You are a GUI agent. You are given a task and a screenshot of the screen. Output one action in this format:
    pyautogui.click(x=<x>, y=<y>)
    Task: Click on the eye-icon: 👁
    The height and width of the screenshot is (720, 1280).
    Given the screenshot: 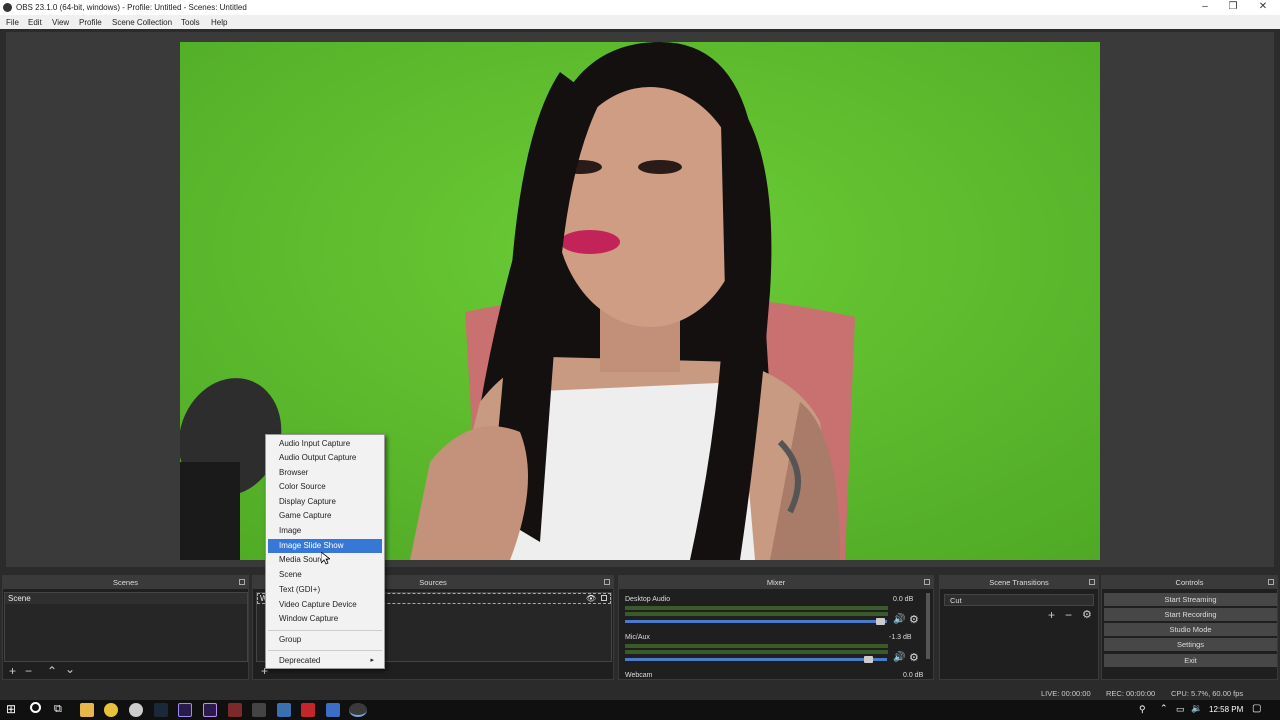 What is the action you would take?
    pyautogui.click(x=591, y=598)
    